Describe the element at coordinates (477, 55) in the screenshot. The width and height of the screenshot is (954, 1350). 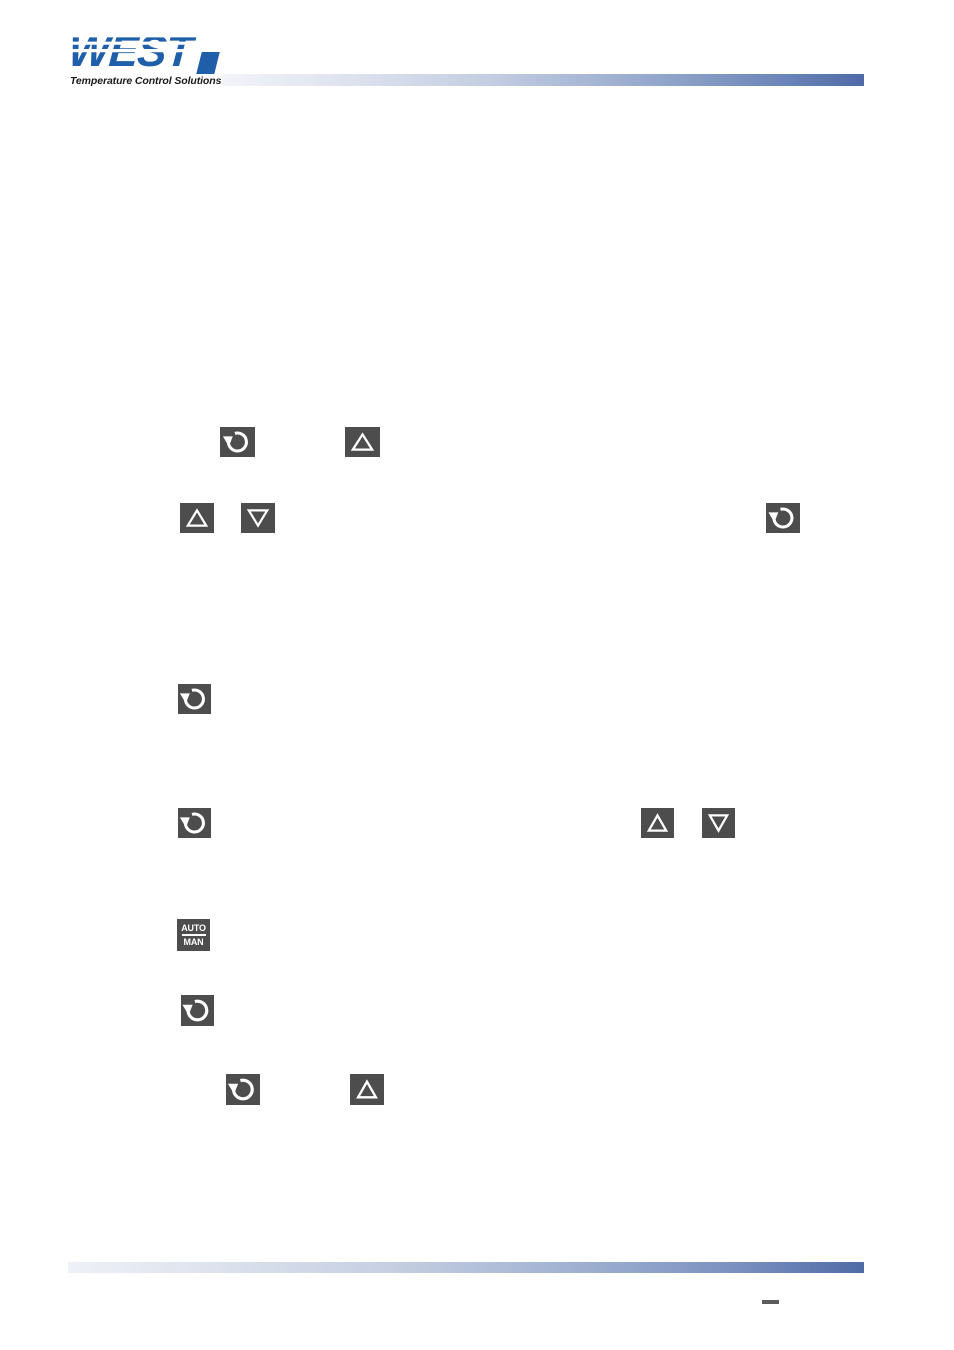
I see `page-header: WEST Temperature Control Solutions` at that location.